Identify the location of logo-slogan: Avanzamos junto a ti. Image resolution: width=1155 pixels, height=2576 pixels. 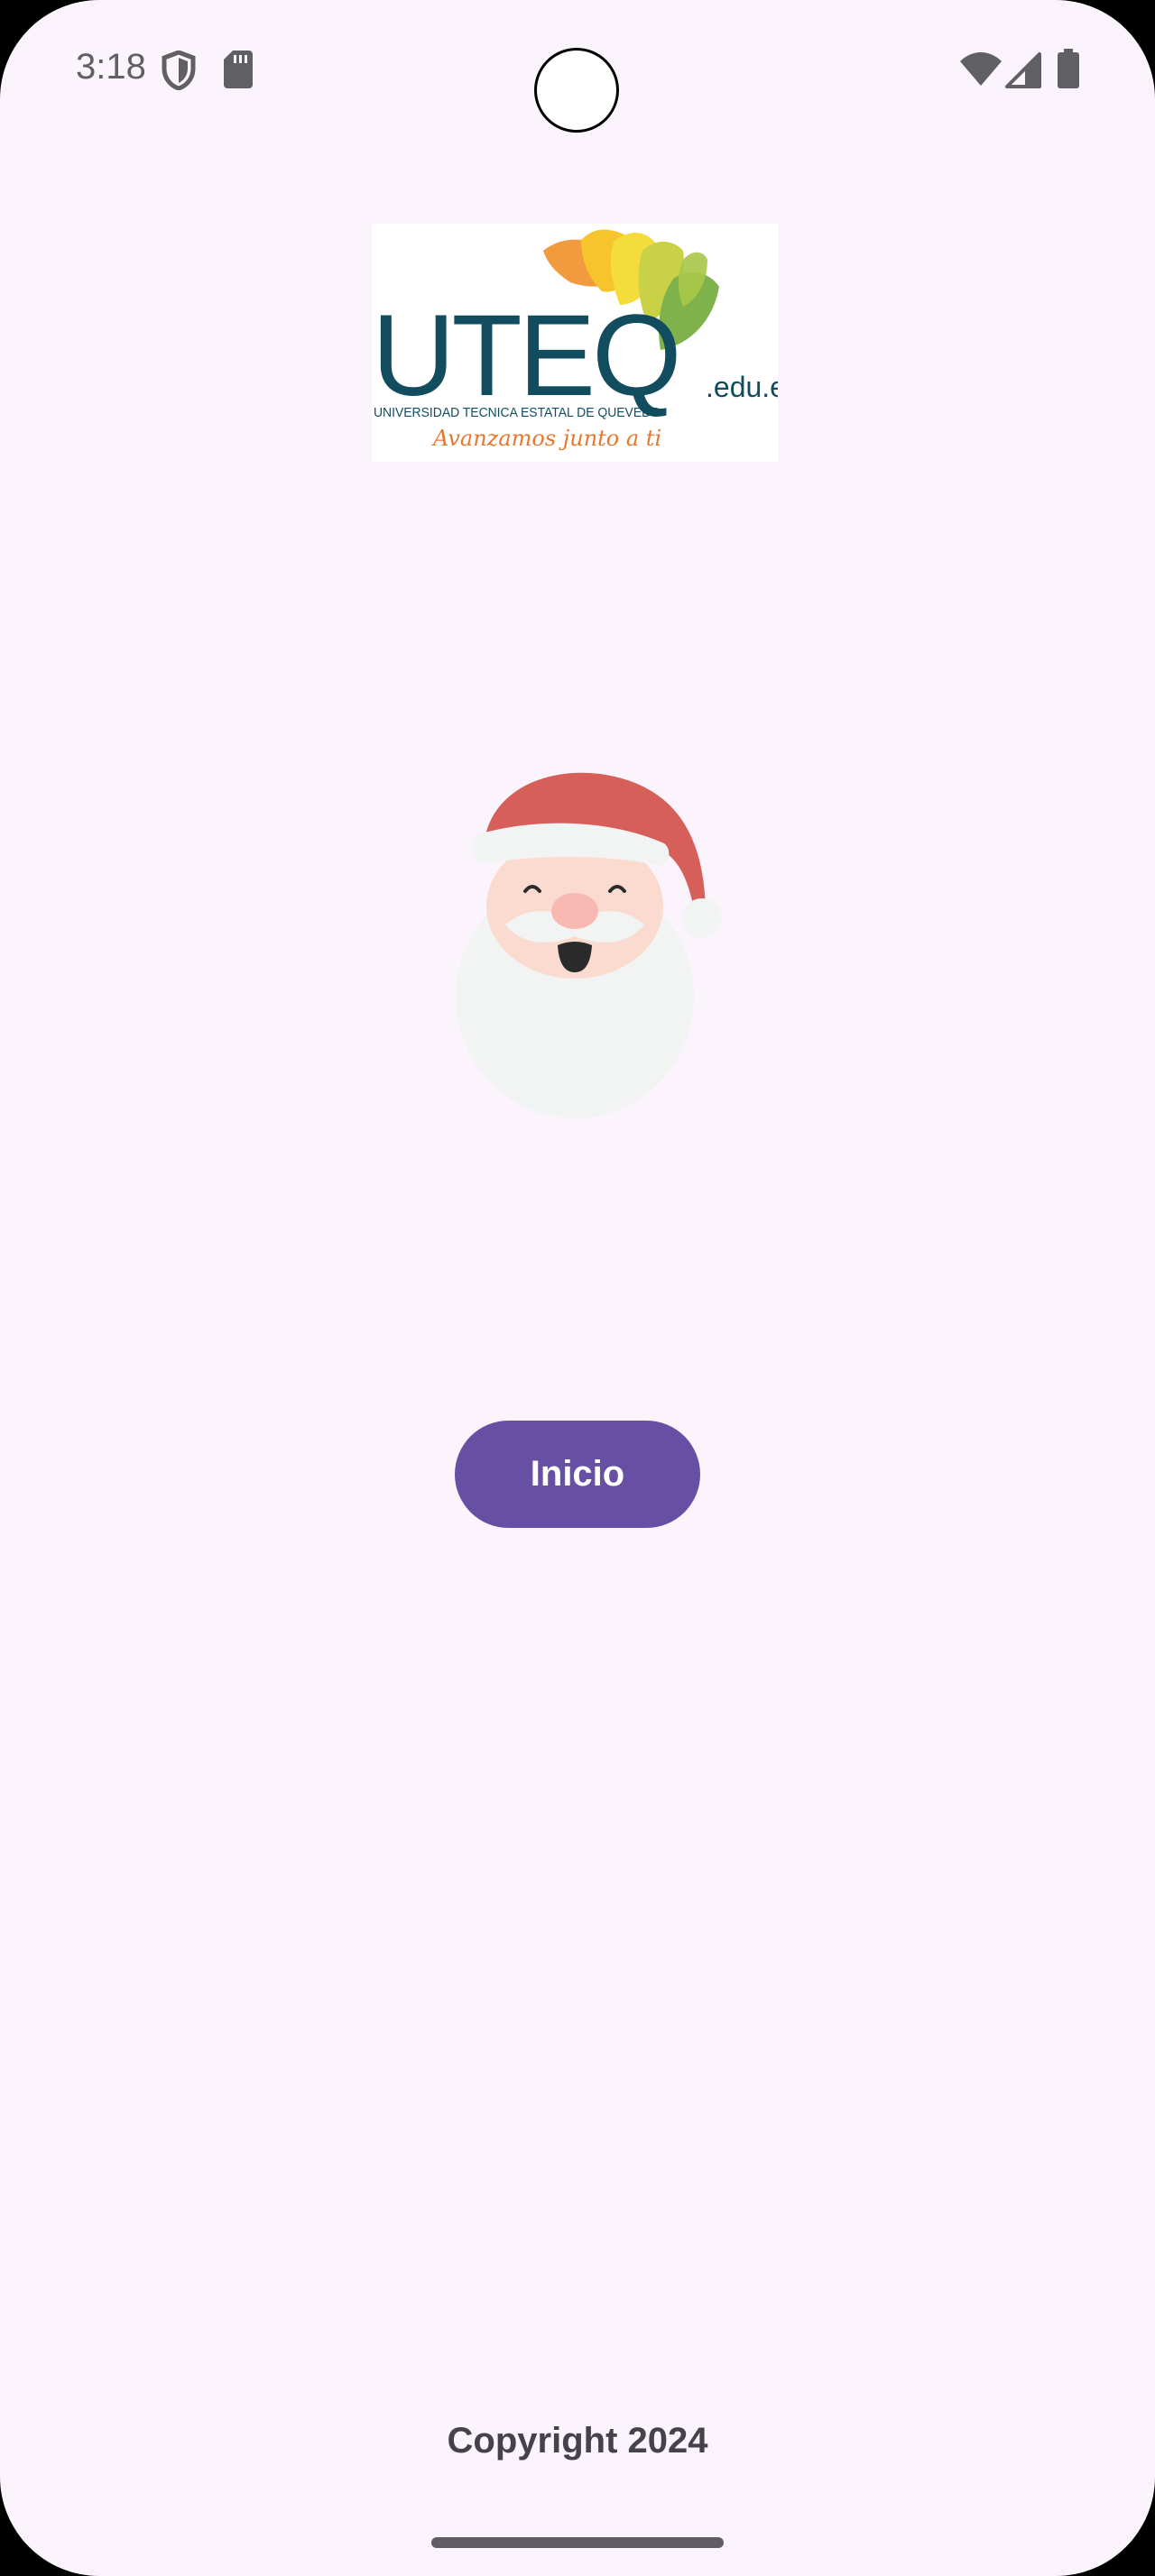
(546, 438).